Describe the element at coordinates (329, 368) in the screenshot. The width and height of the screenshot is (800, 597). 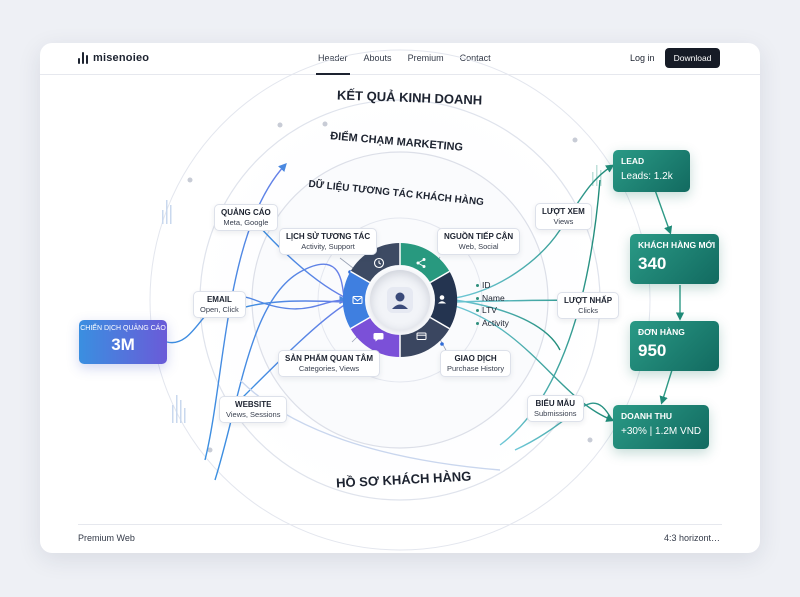
I see `data-node-interest-sub: Categories, Views` at that location.